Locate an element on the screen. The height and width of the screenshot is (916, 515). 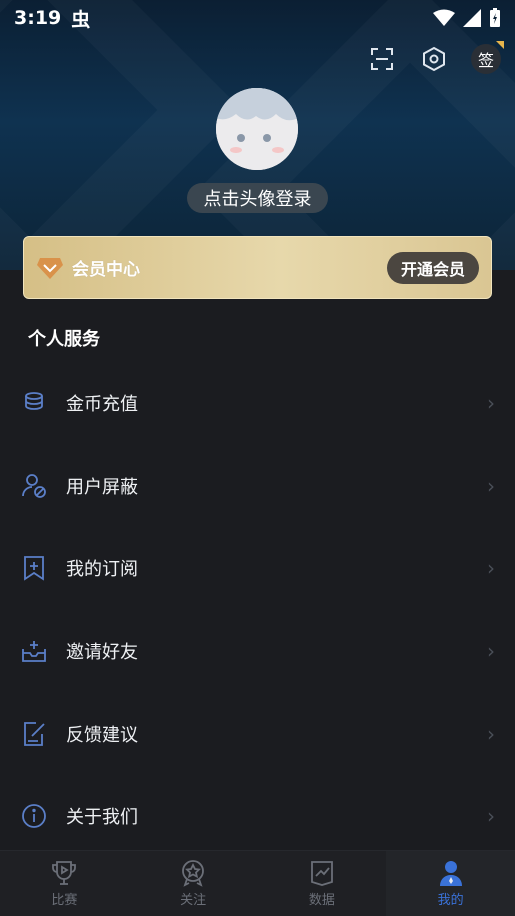
menu-item-label: 金币充值 is located at coordinates (102, 405).